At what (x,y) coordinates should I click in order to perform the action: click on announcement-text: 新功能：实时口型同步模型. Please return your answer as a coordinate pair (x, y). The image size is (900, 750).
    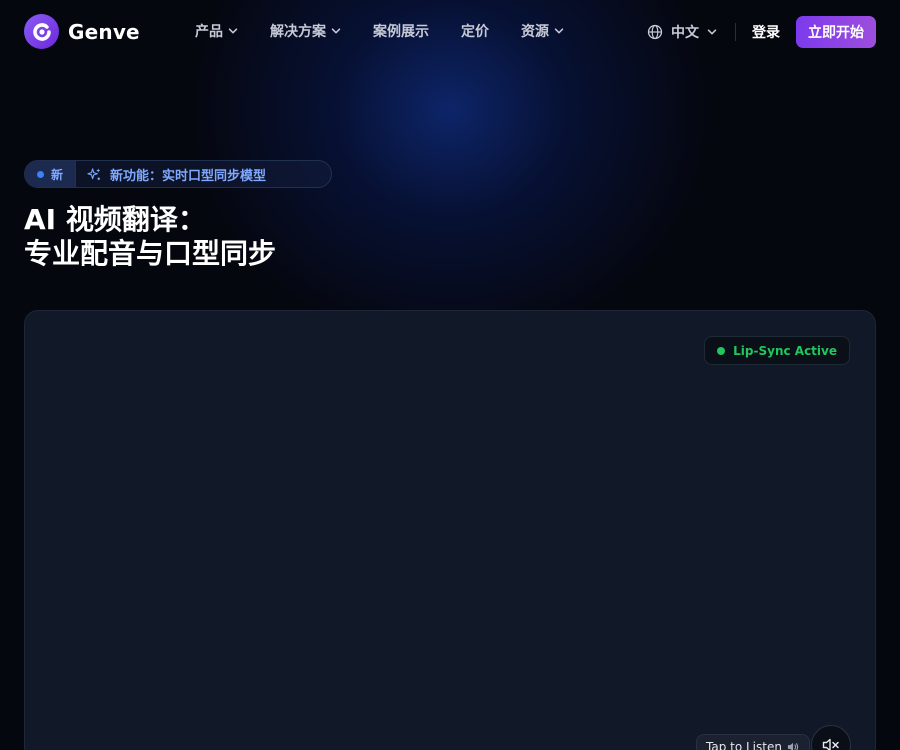
    Looking at the image, I should click on (188, 176).